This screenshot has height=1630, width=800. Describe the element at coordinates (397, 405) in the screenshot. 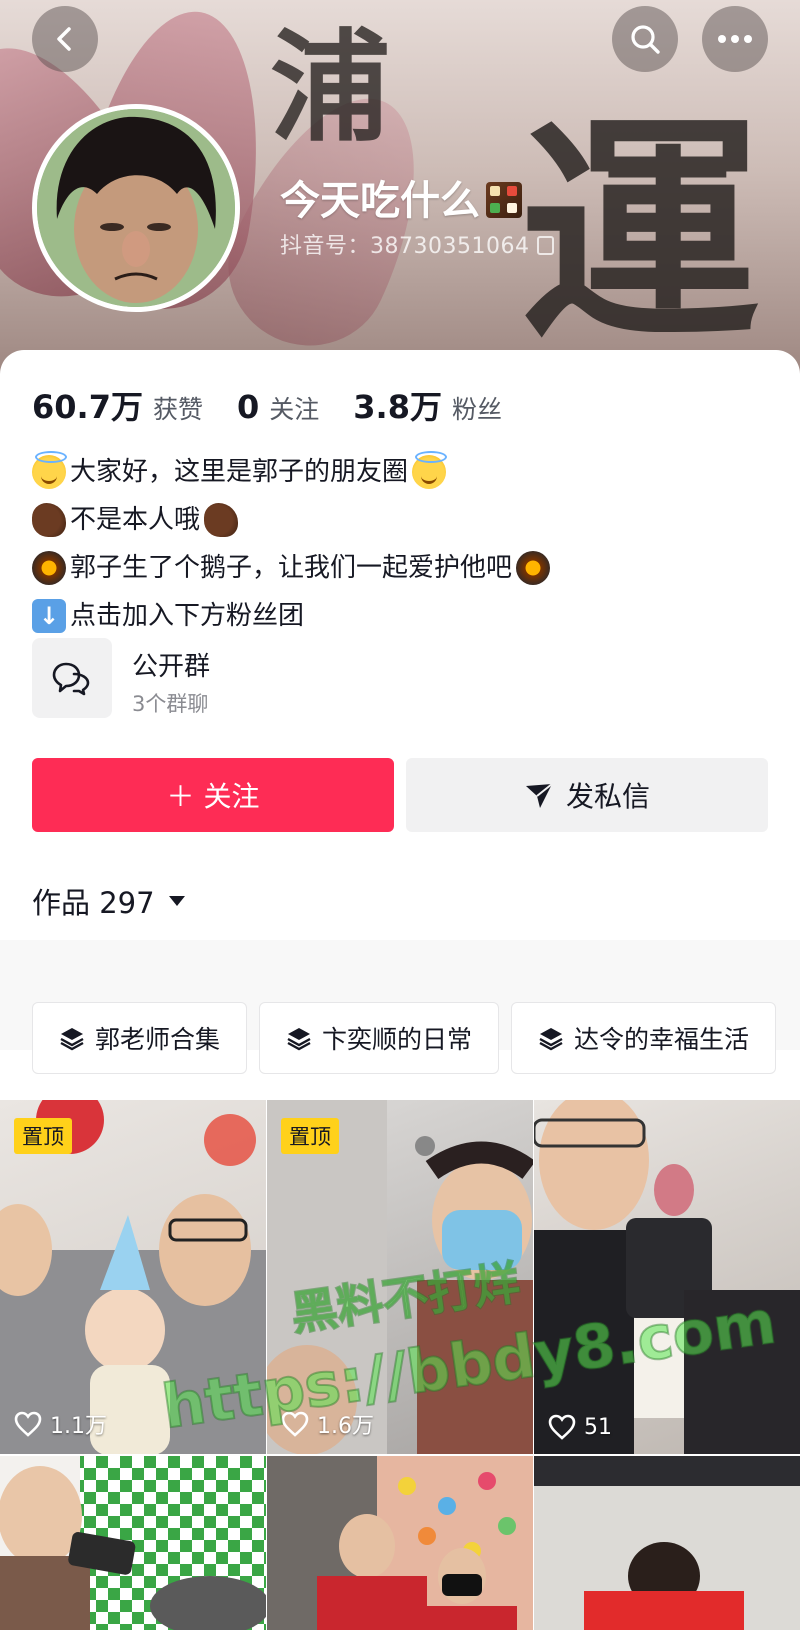

I see `followers-count: 3.8万` at that location.